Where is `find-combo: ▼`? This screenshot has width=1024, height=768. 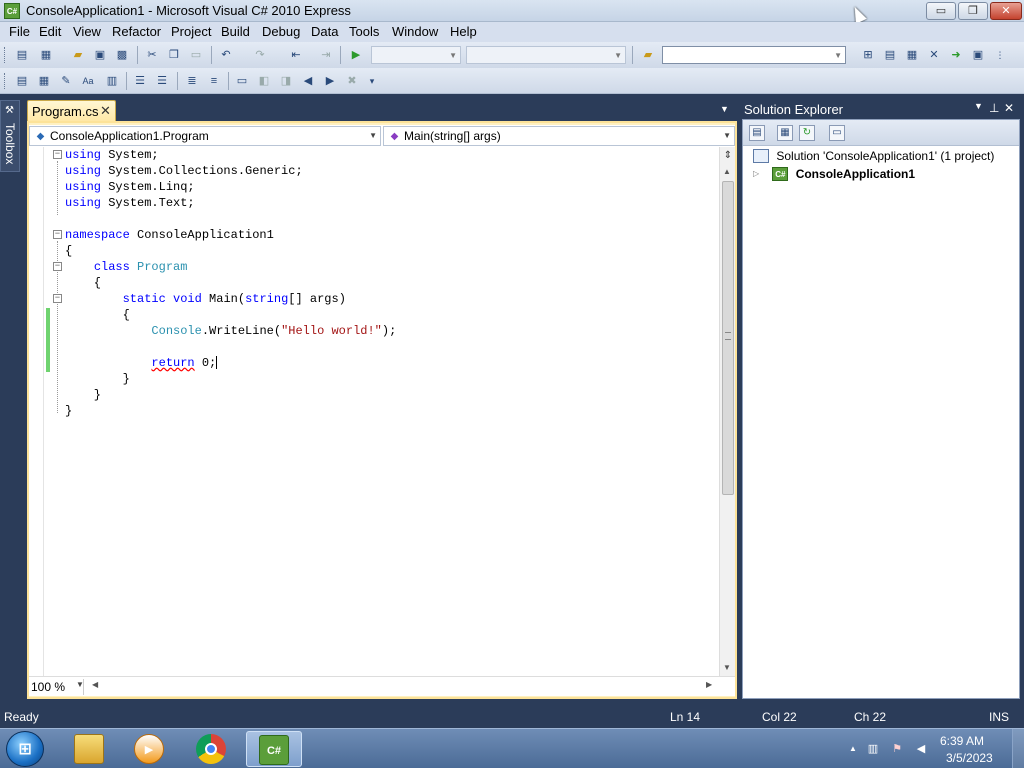
find-combo: ▼ is located at coordinates (754, 55).